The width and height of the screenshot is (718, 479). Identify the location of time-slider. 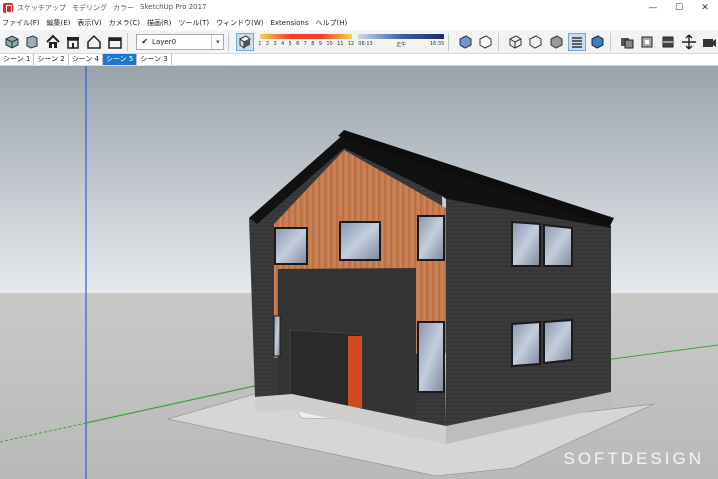
(401, 36).